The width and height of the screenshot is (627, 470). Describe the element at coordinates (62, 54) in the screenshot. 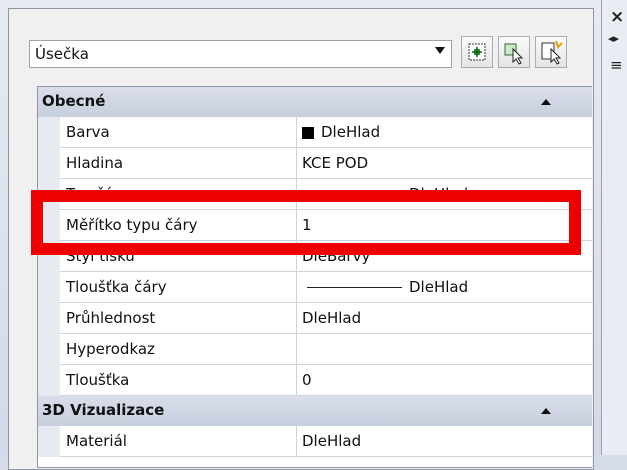

I see `object-type-value: Úsečka` at that location.